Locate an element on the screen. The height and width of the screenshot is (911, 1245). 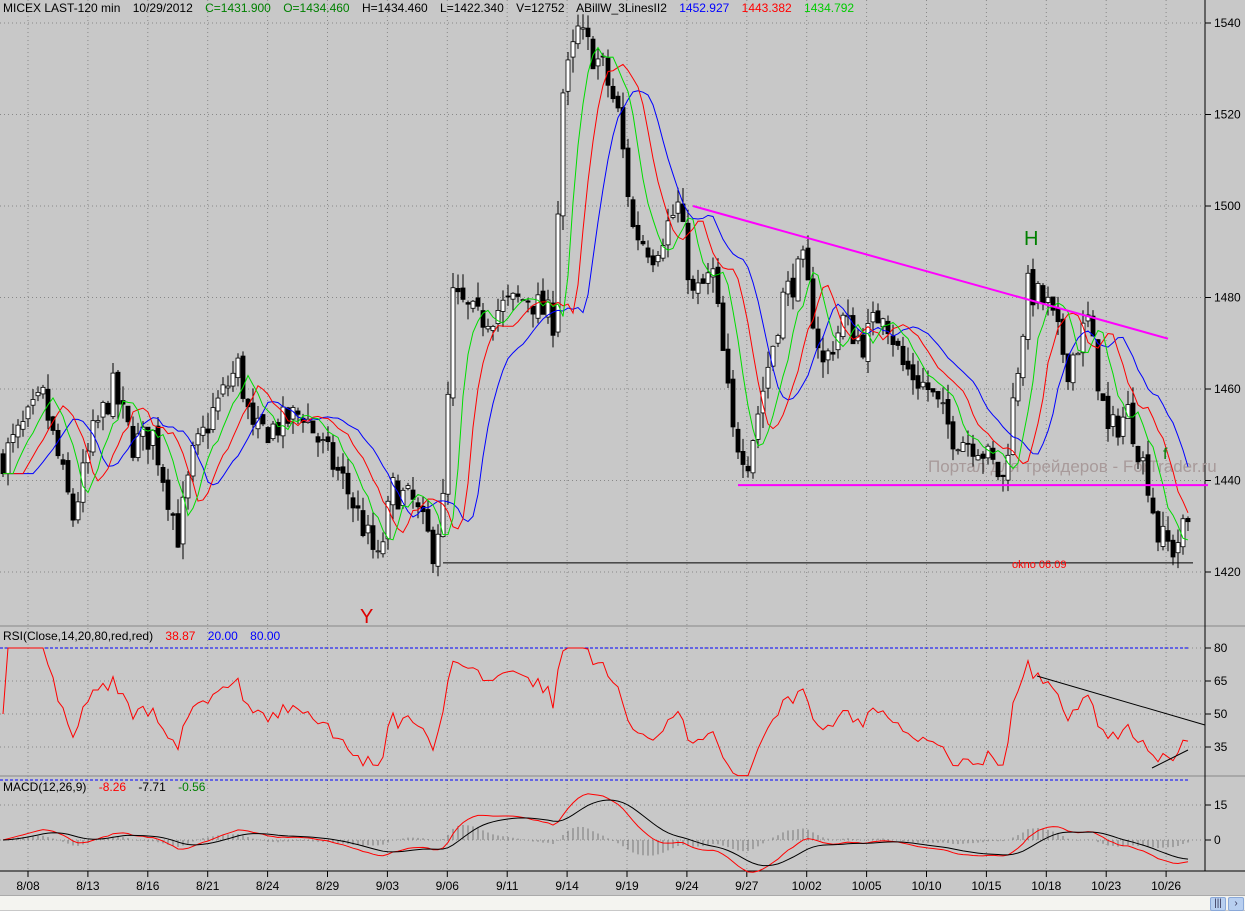
price-tick-label: 1520 is located at coordinates (1227, 115).